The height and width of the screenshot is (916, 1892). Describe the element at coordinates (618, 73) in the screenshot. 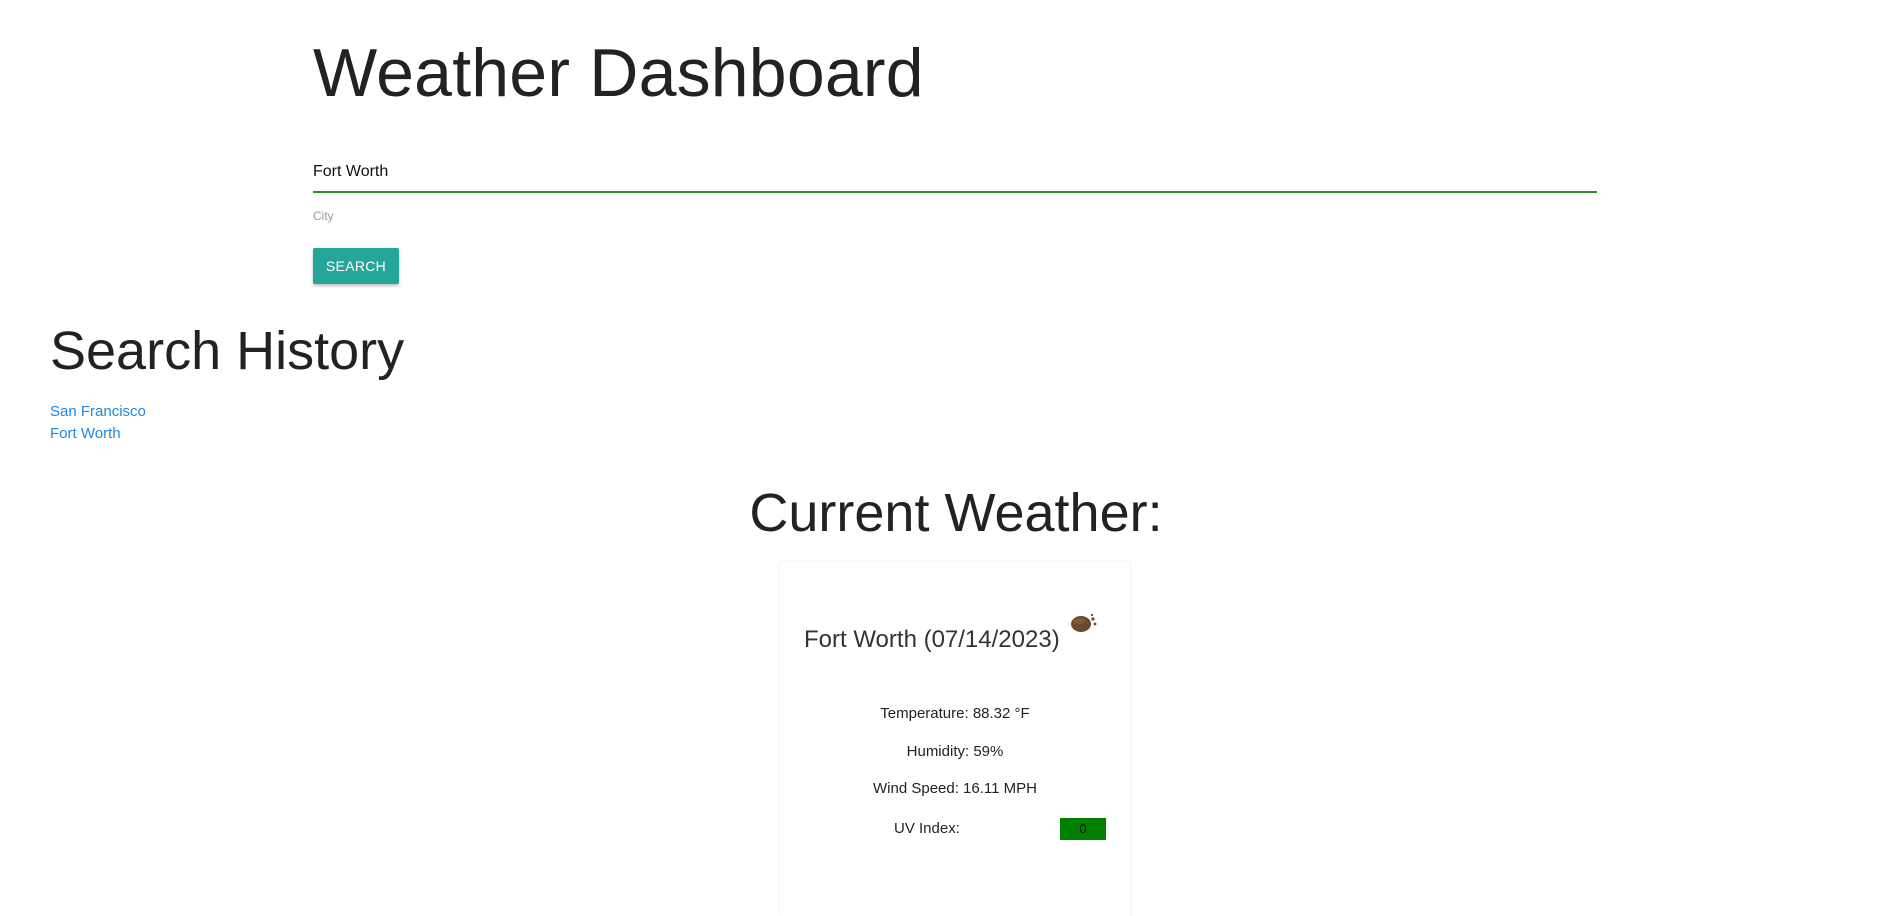

I see `page-title: Weather Dashboard` at that location.